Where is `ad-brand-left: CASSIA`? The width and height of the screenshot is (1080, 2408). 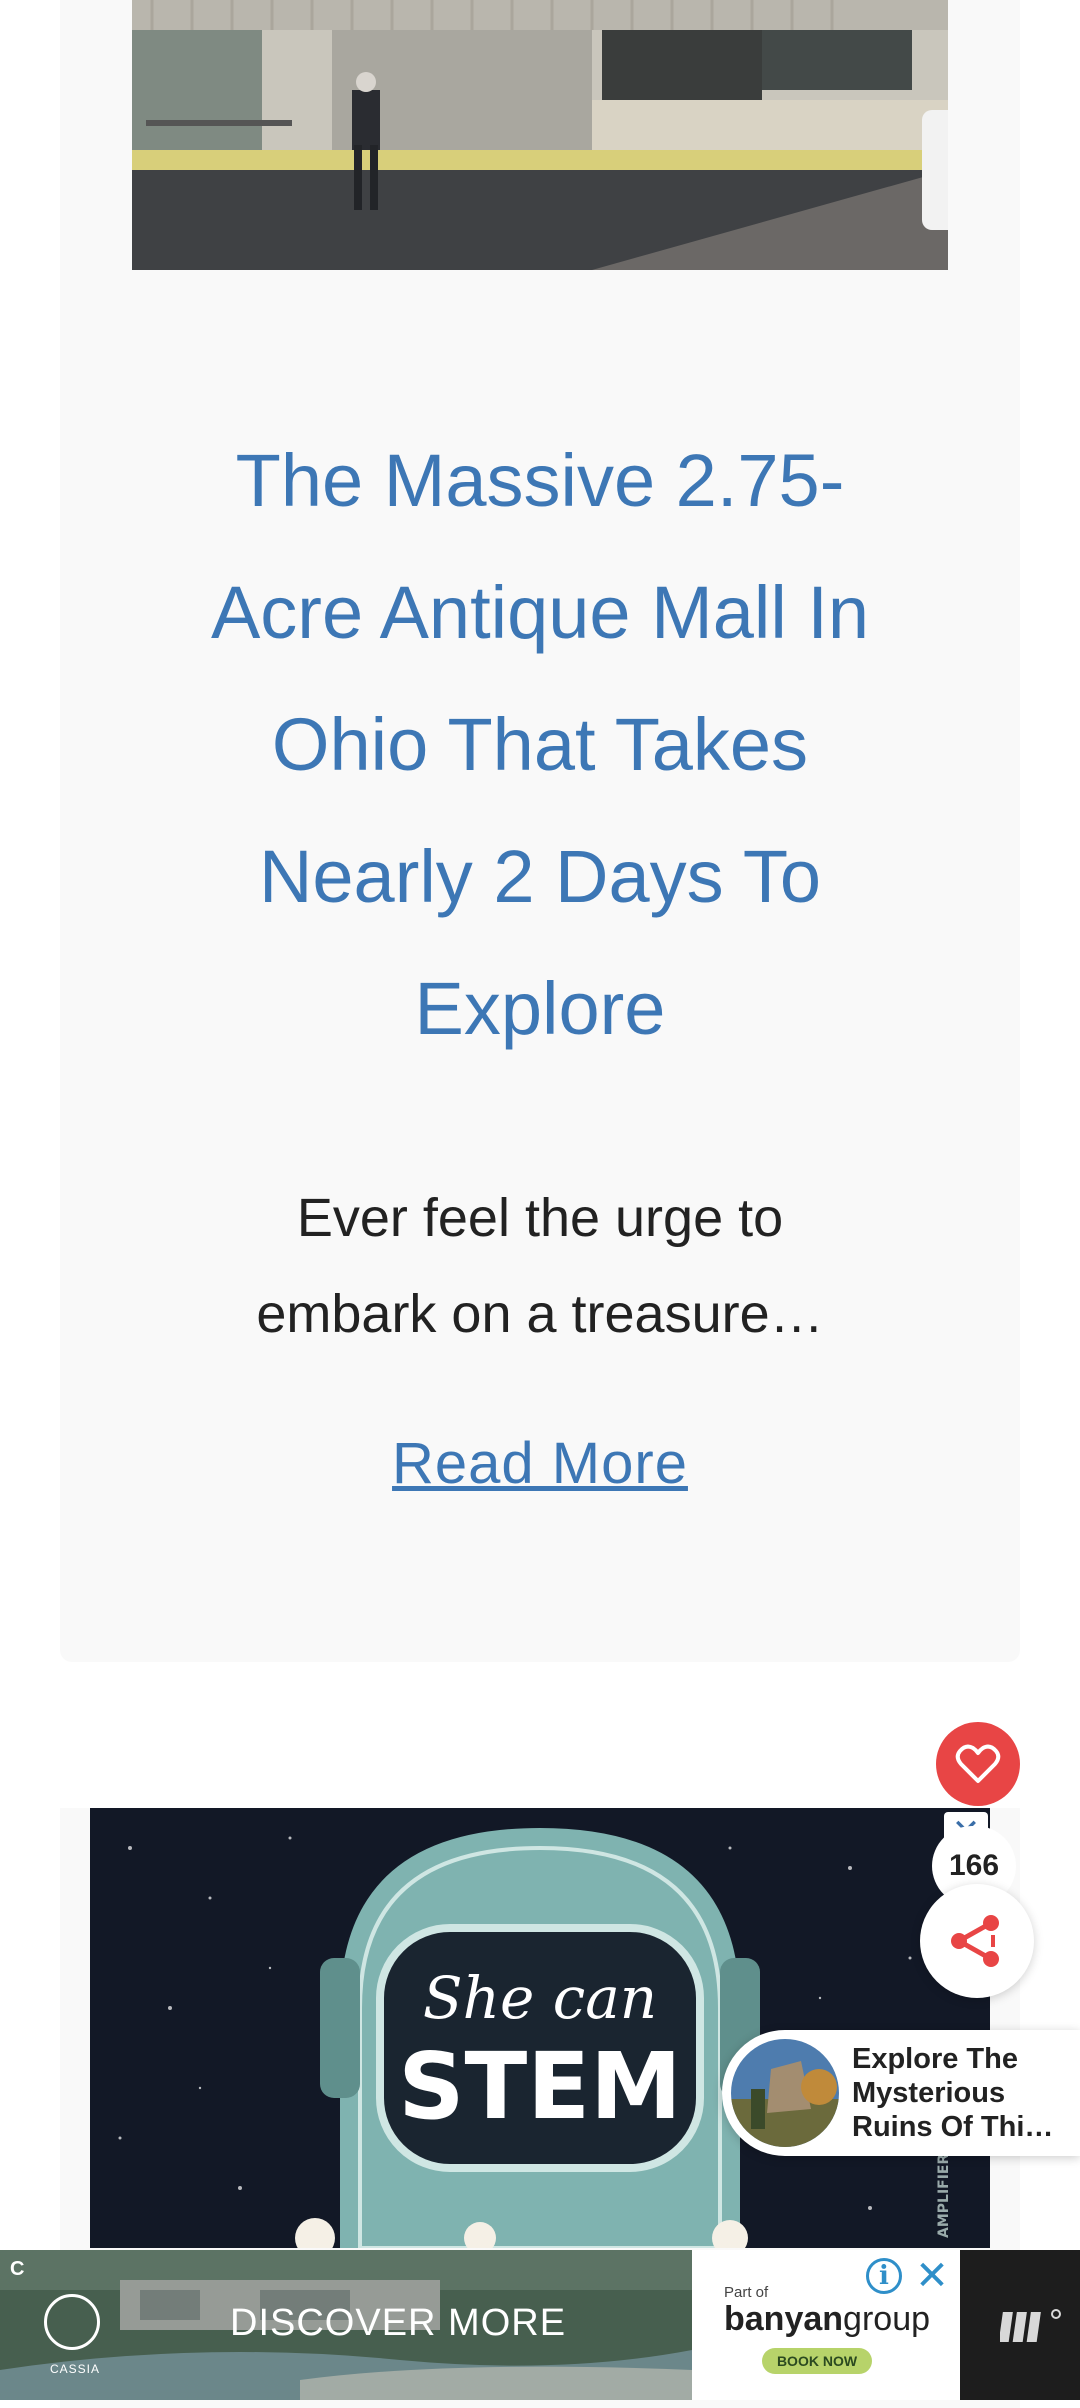
ad-brand-left: CASSIA is located at coordinates (75, 2369).